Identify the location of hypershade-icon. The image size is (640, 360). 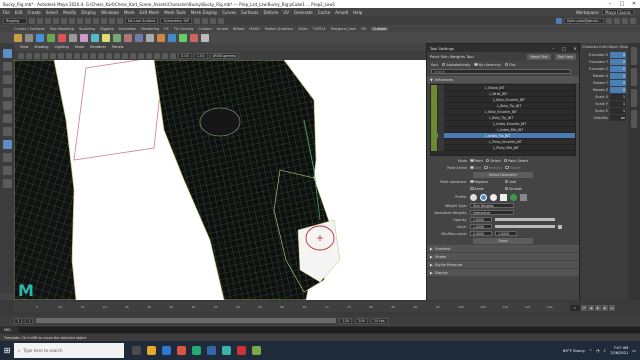
(220, 20).